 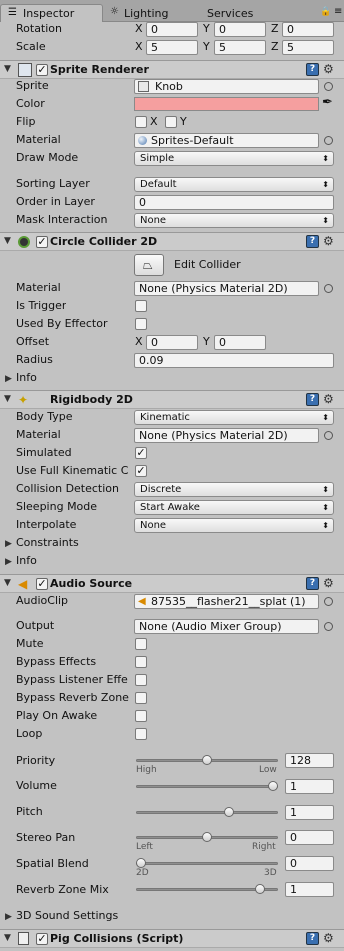 I want to click on used-by-effector-checkbox, so click(x=141, y=324).